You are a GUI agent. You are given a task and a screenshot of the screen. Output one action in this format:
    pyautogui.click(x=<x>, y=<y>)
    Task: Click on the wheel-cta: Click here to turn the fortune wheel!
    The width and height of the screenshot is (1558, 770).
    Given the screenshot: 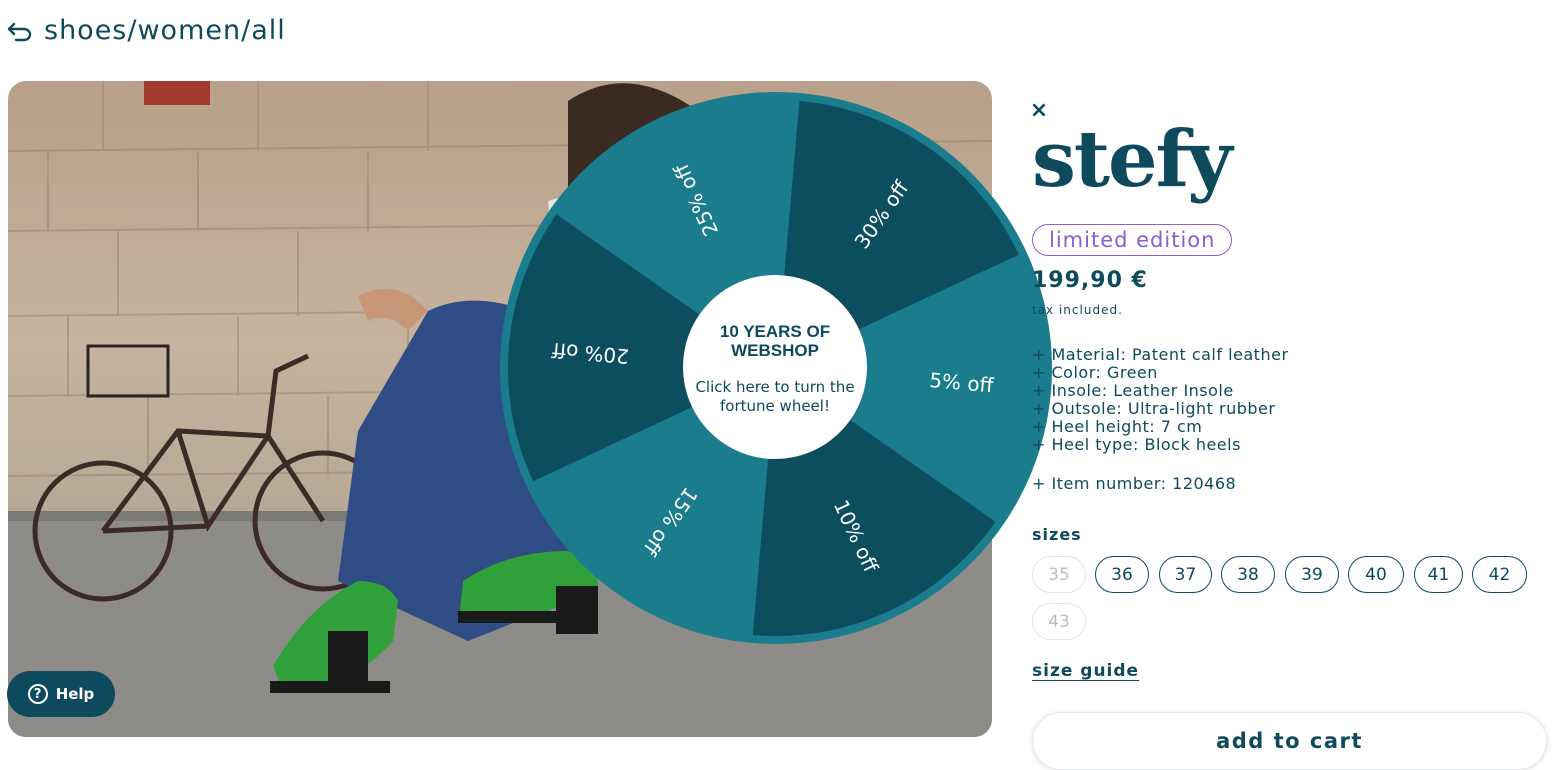 What is the action you would take?
    pyautogui.click(x=775, y=396)
    